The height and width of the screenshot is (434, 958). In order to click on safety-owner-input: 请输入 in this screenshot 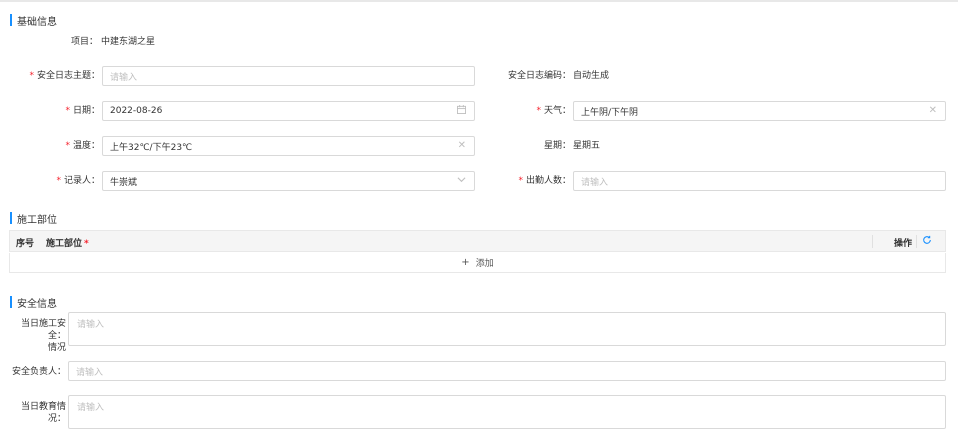, I will do `click(507, 371)`.